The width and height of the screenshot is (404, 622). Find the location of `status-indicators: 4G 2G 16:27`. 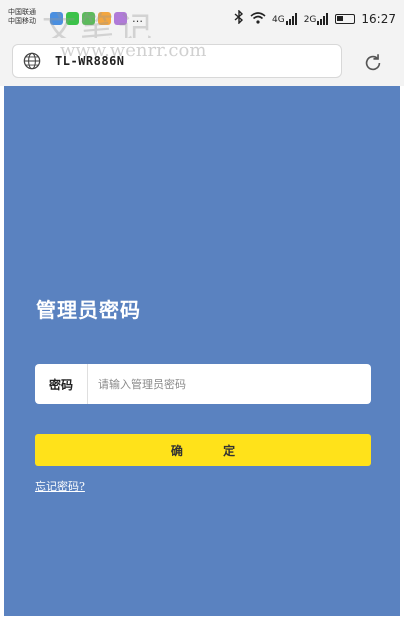

status-indicators: 4G 2G 16:27 is located at coordinates (315, 18).